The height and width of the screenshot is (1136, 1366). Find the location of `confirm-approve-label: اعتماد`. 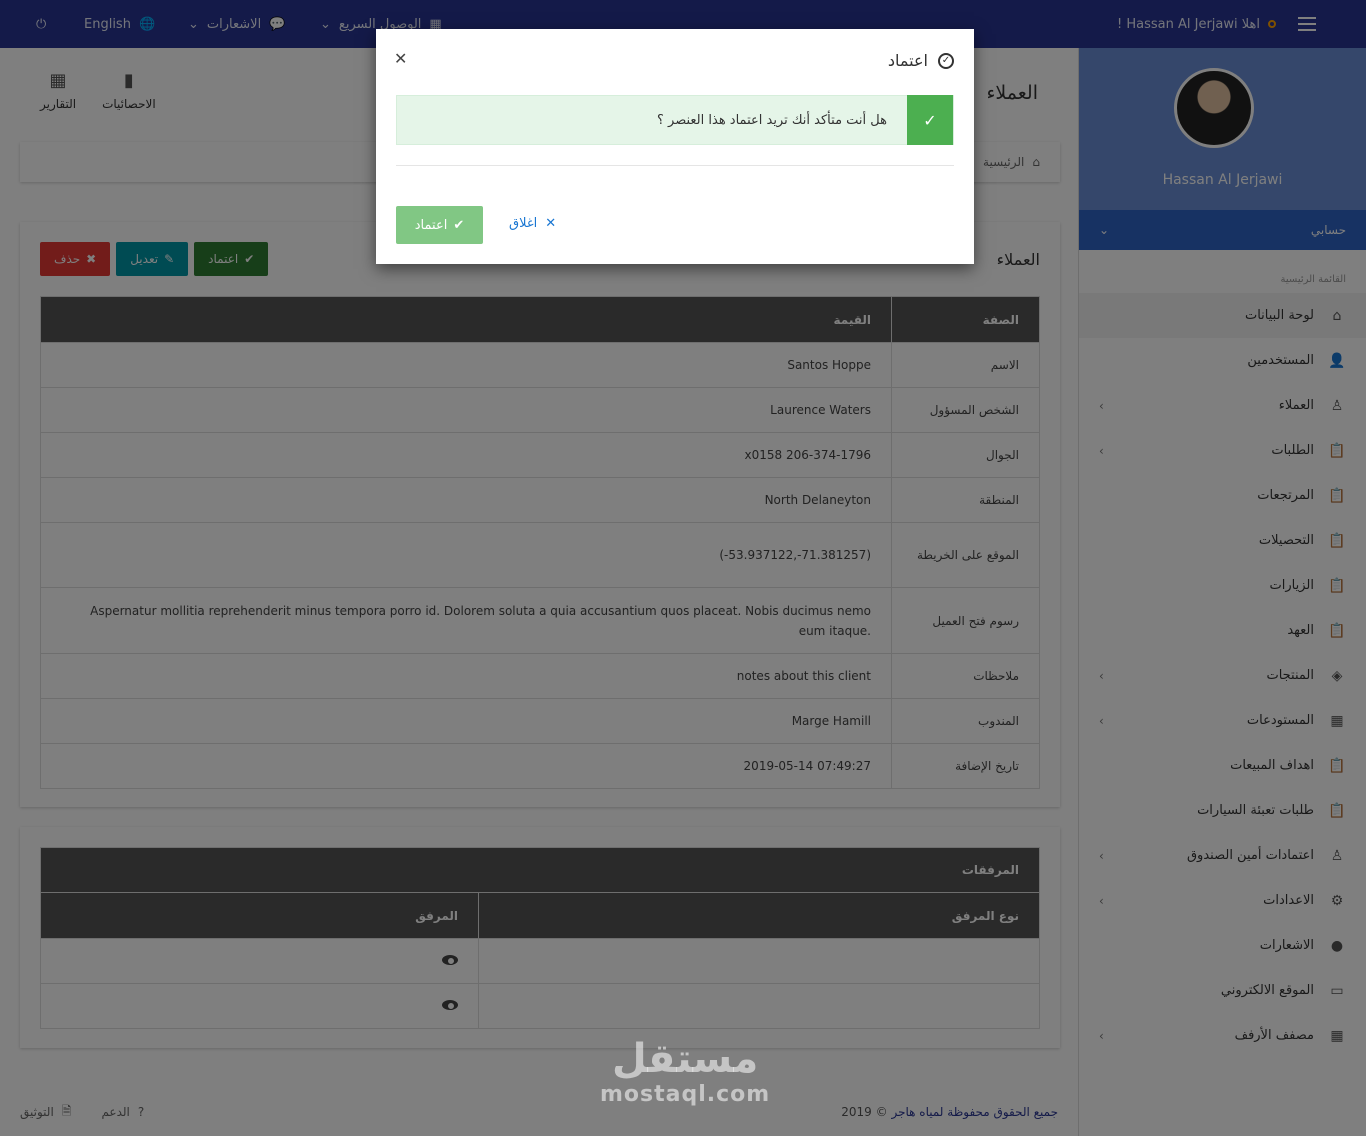

confirm-approve-label: اعتماد is located at coordinates (431, 225).